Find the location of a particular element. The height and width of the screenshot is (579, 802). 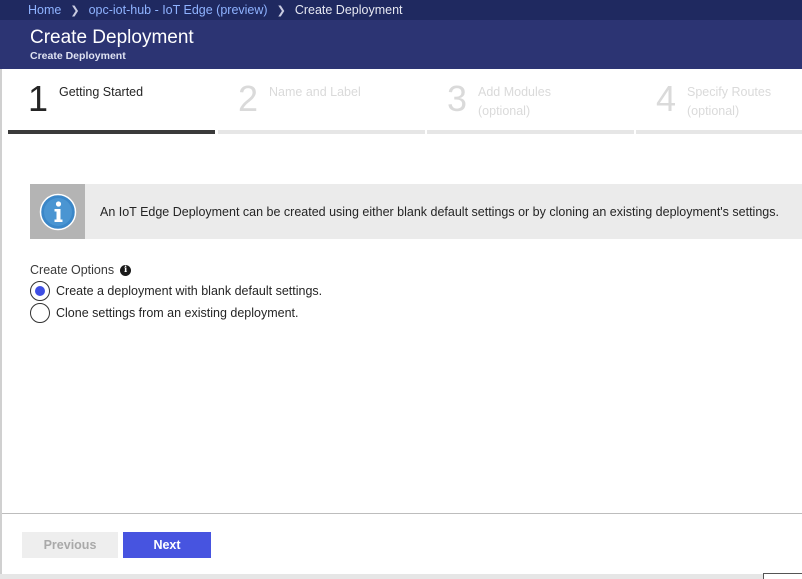

radio-selected-dot is located at coordinates (40, 291).